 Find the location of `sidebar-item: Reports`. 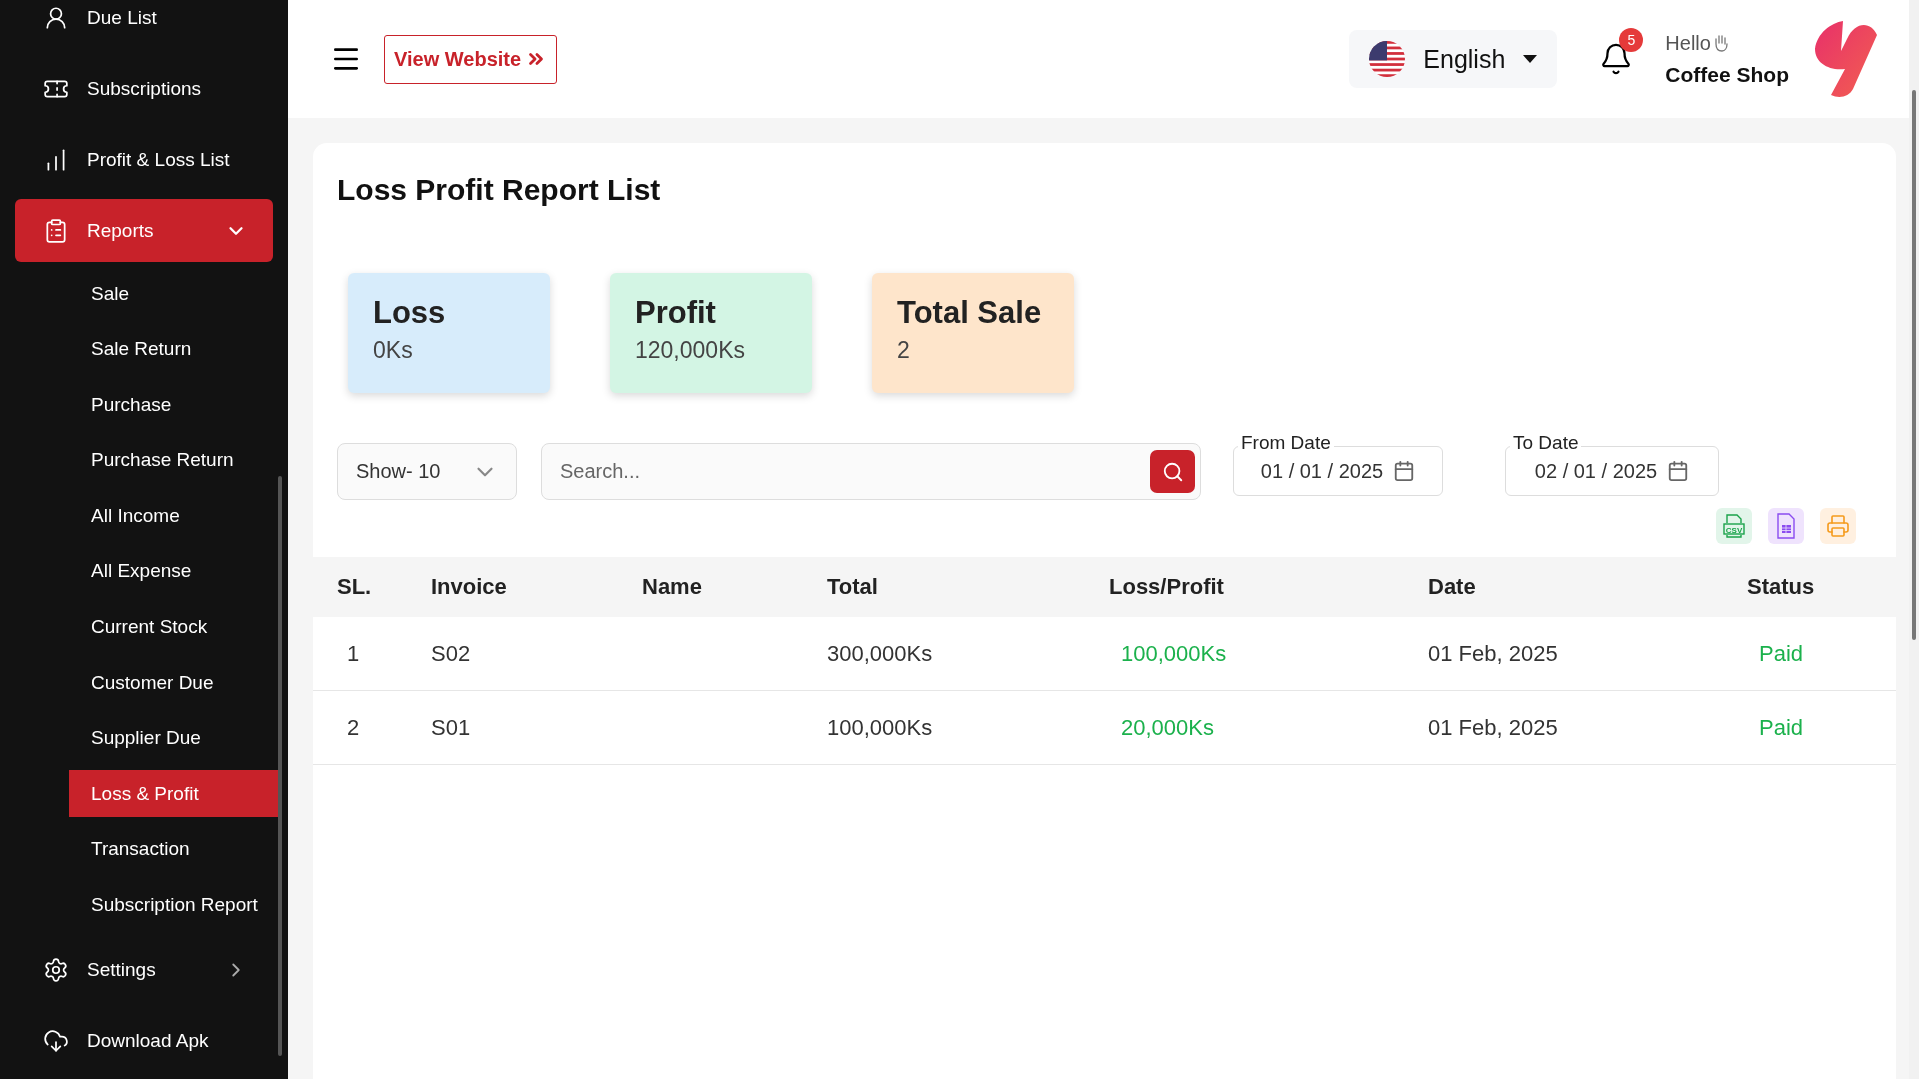

sidebar-item: Reports is located at coordinates (144, 230).